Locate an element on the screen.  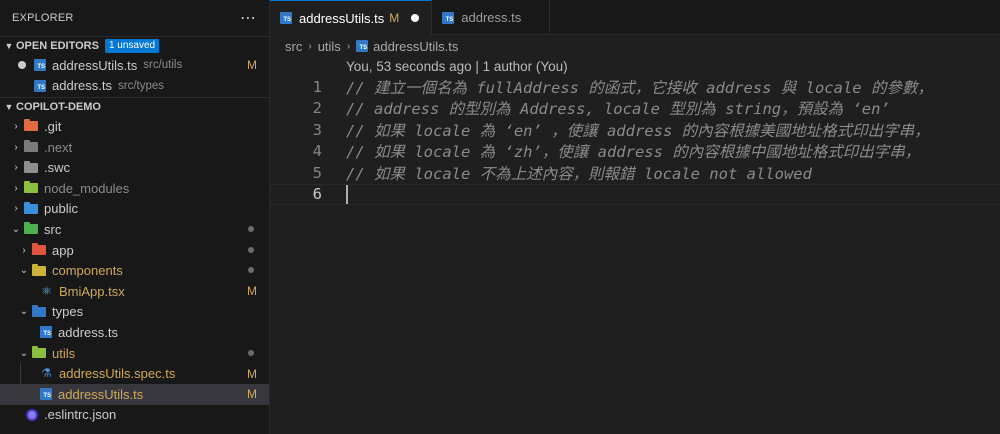
indent-guide is located at coordinates (20, 394).